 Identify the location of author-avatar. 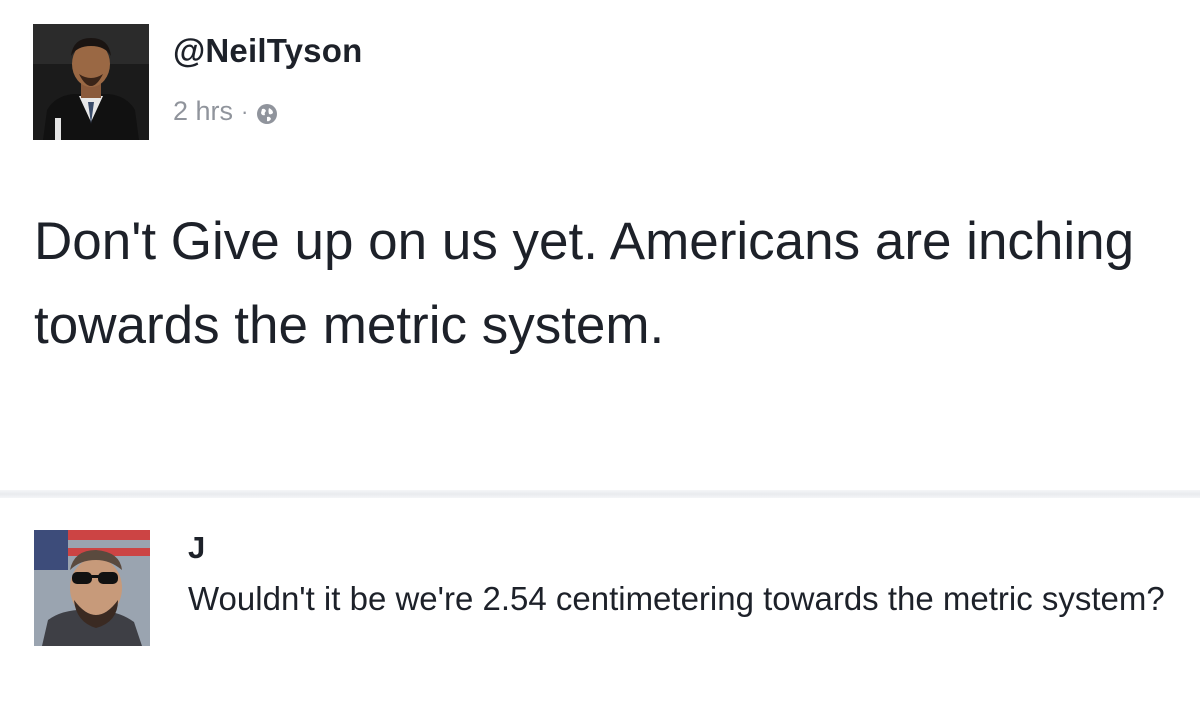
(91, 82).